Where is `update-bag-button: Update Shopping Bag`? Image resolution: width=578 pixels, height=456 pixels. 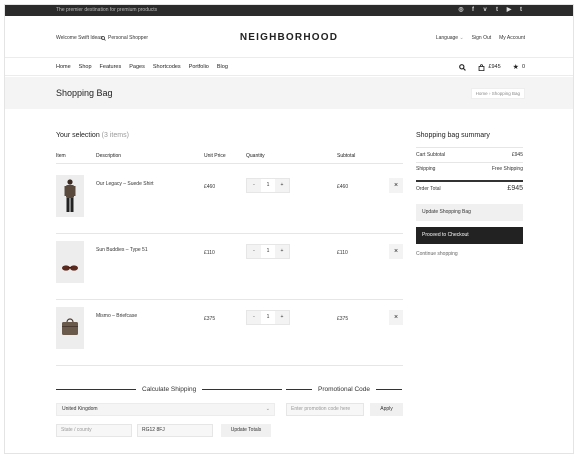 update-bag-button: Update Shopping Bag is located at coordinates (469, 212).